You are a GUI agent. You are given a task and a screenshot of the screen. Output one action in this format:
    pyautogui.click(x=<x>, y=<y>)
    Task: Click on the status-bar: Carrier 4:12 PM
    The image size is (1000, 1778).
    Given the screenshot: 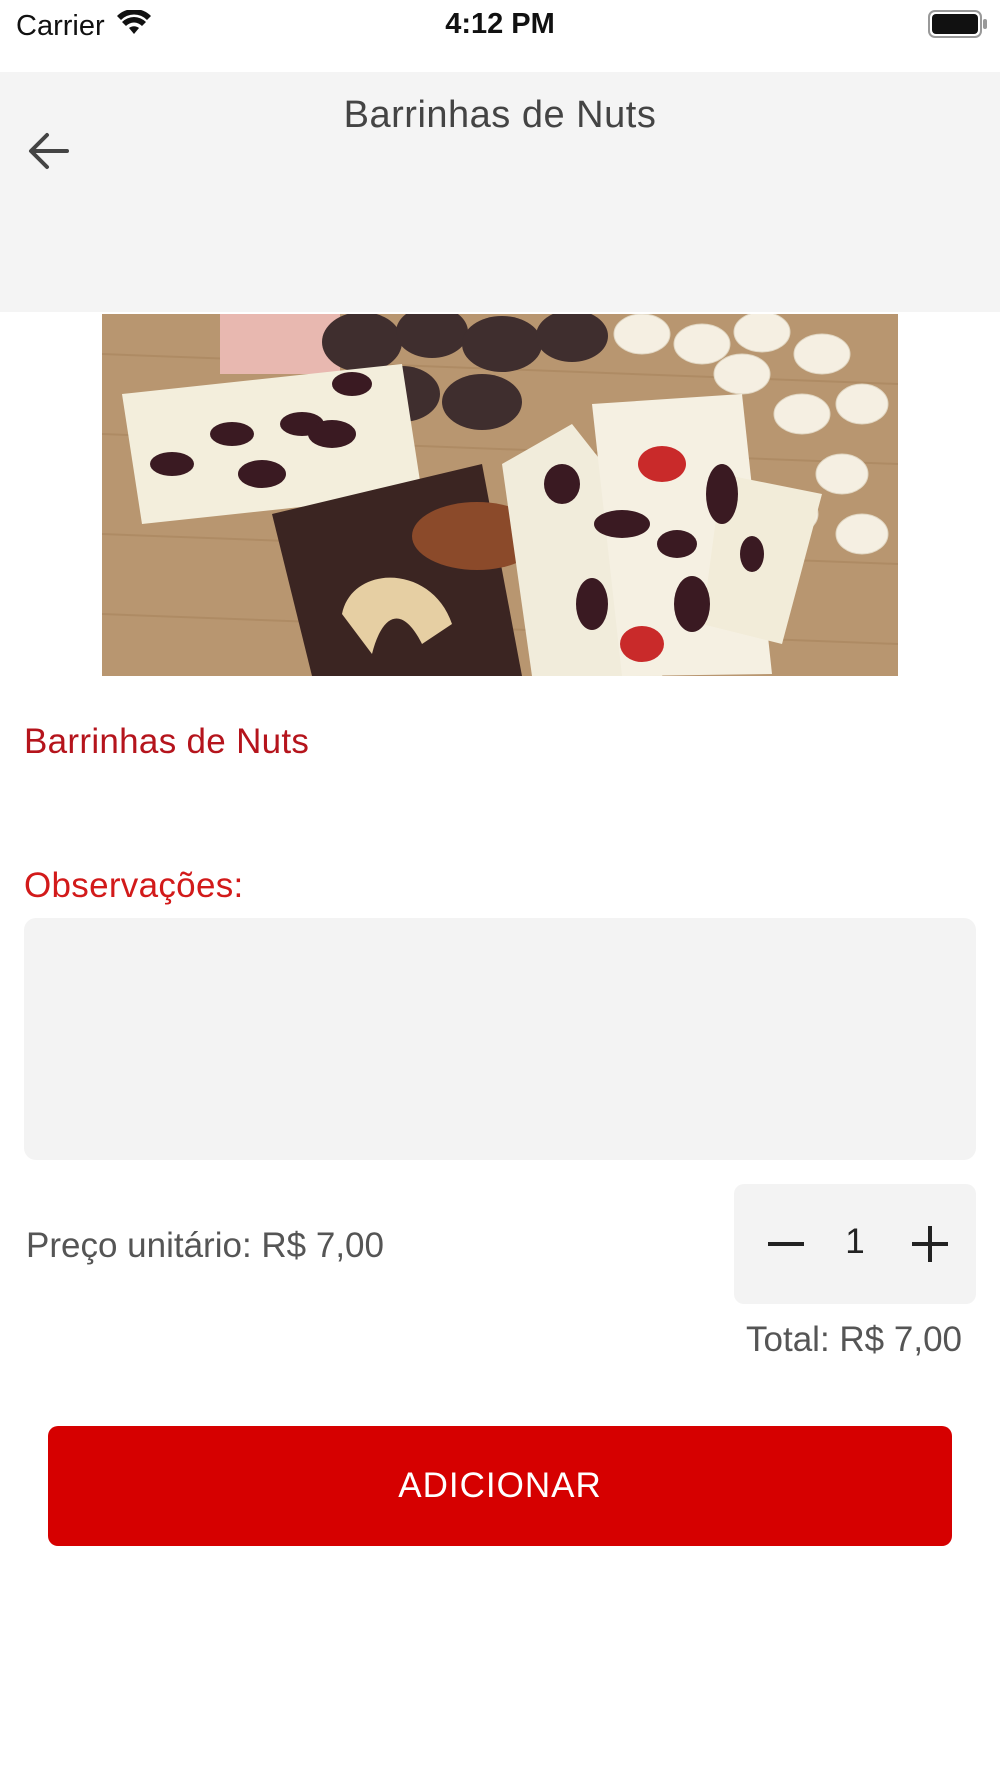 What is the action you would take?
    pyautogui.click(x=500, y=36)
    